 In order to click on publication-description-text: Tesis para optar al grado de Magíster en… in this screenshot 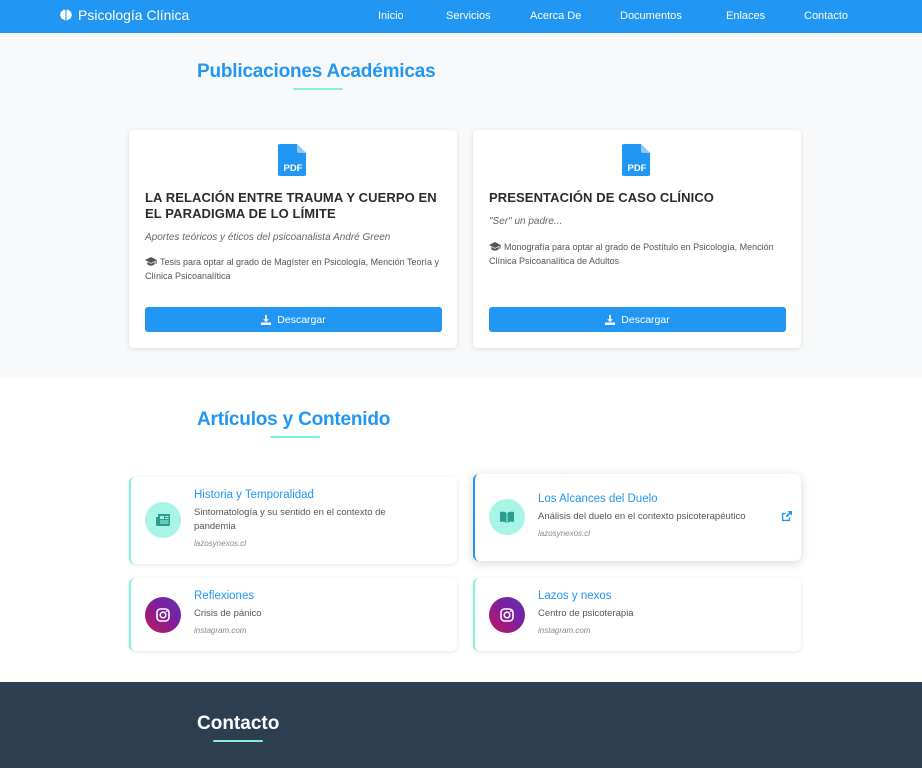, I will do `click(292, 269)`.